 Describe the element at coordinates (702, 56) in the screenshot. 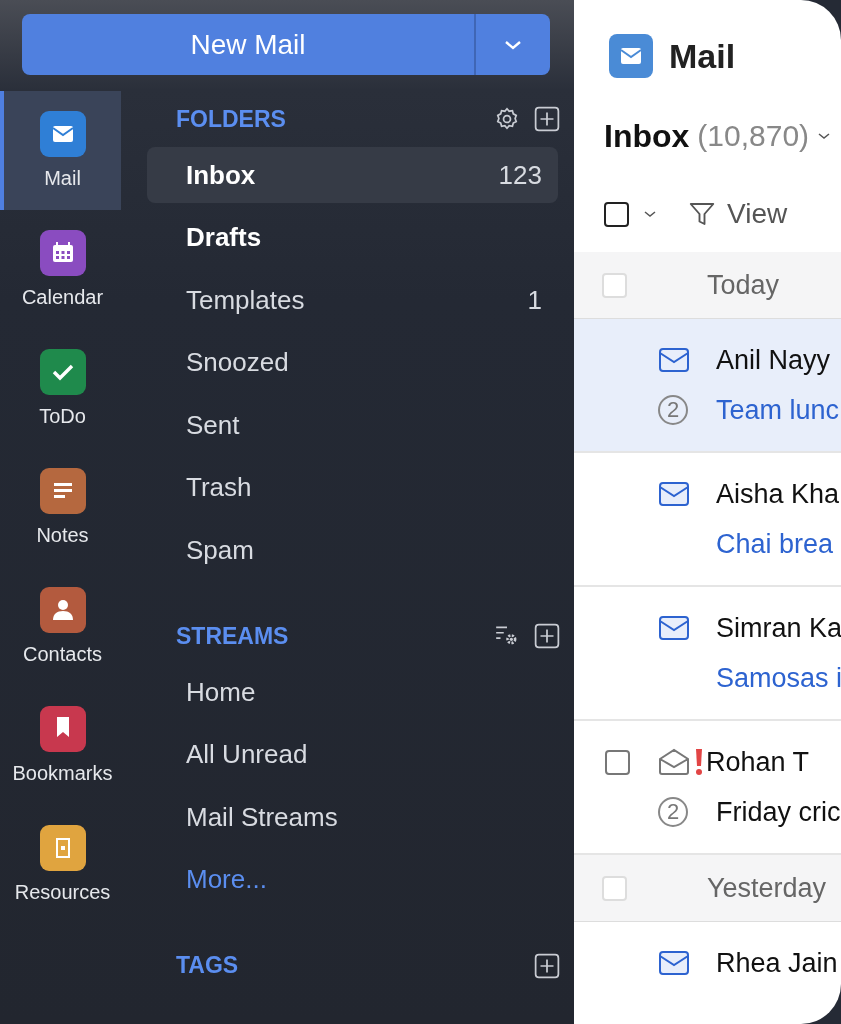

I see `app-title: Mail` at that location.